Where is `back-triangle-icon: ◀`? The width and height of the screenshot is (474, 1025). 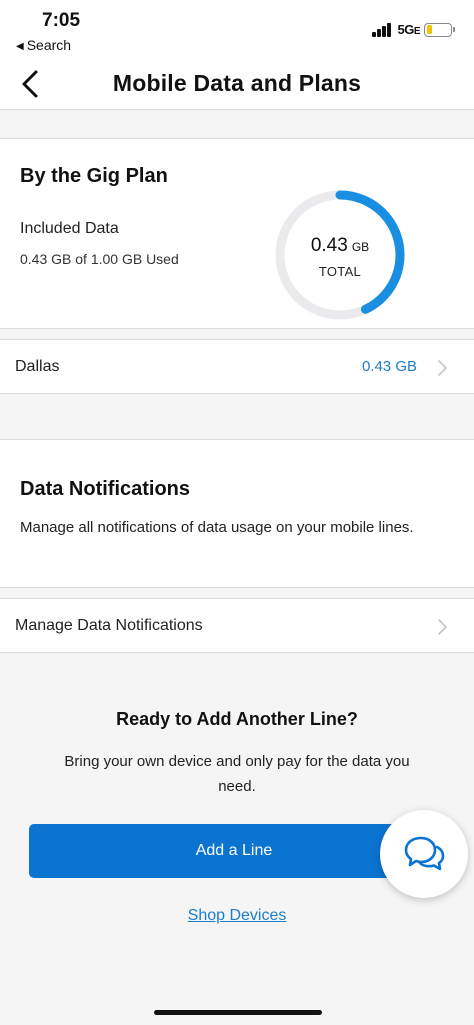 back-triangle-icon: ◀ is located at coordinates (20, 46).